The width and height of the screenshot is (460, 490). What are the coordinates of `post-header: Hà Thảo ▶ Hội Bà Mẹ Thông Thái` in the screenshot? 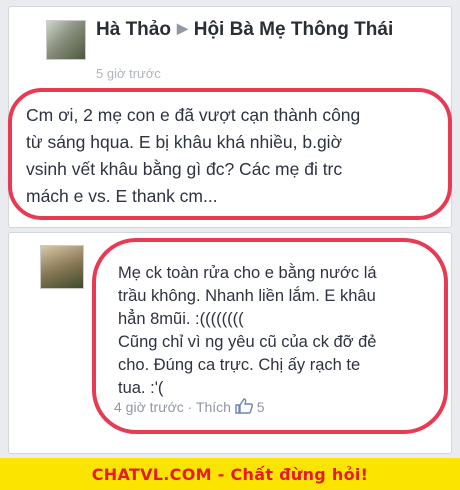 It's located at (246, 29).